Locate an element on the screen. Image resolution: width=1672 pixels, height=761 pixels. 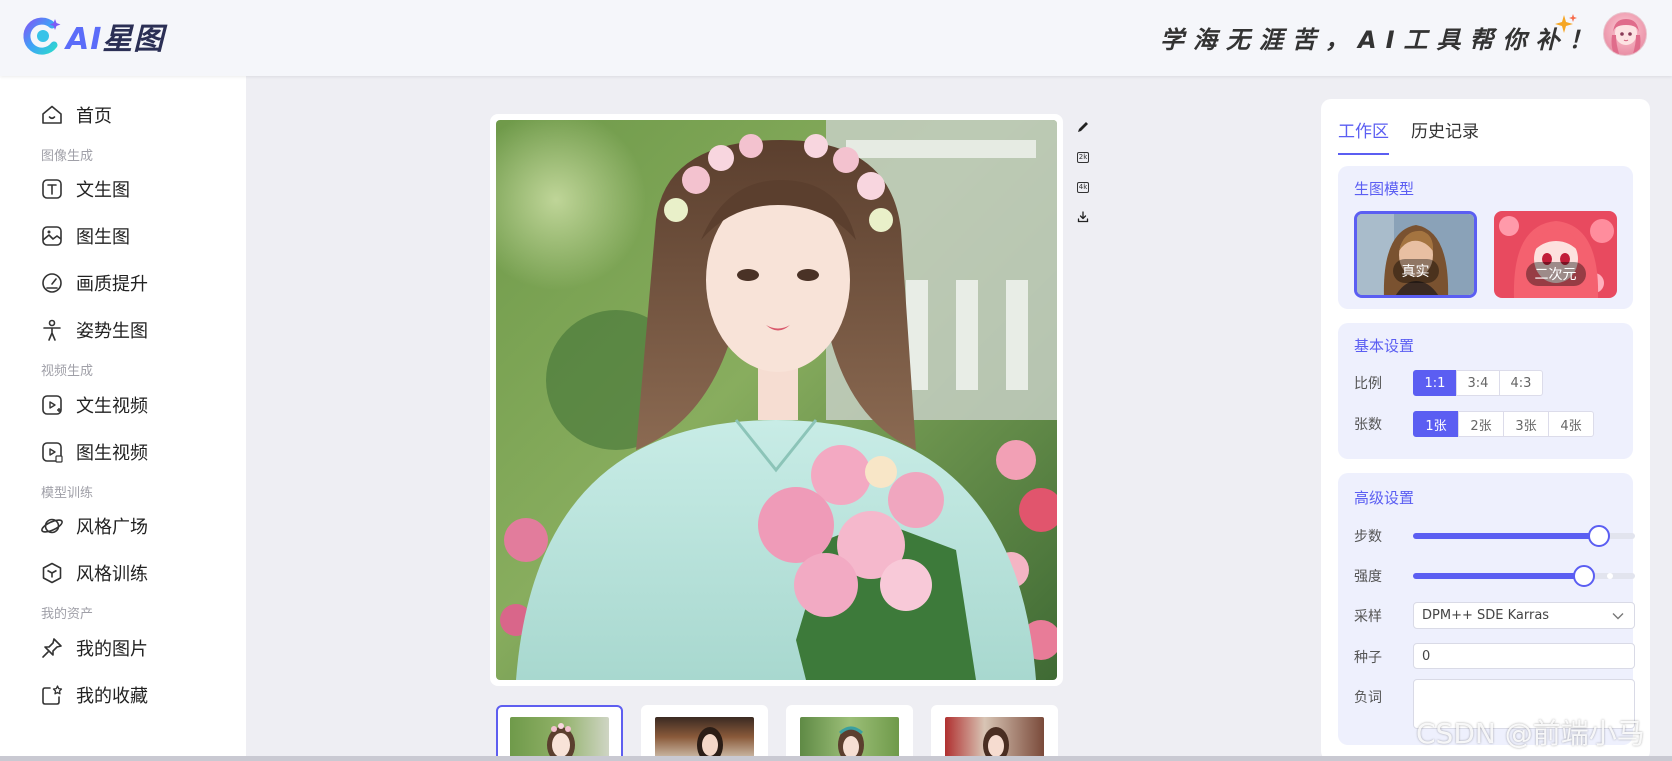
thumbnail-strip is located at coordinates (786, 733).